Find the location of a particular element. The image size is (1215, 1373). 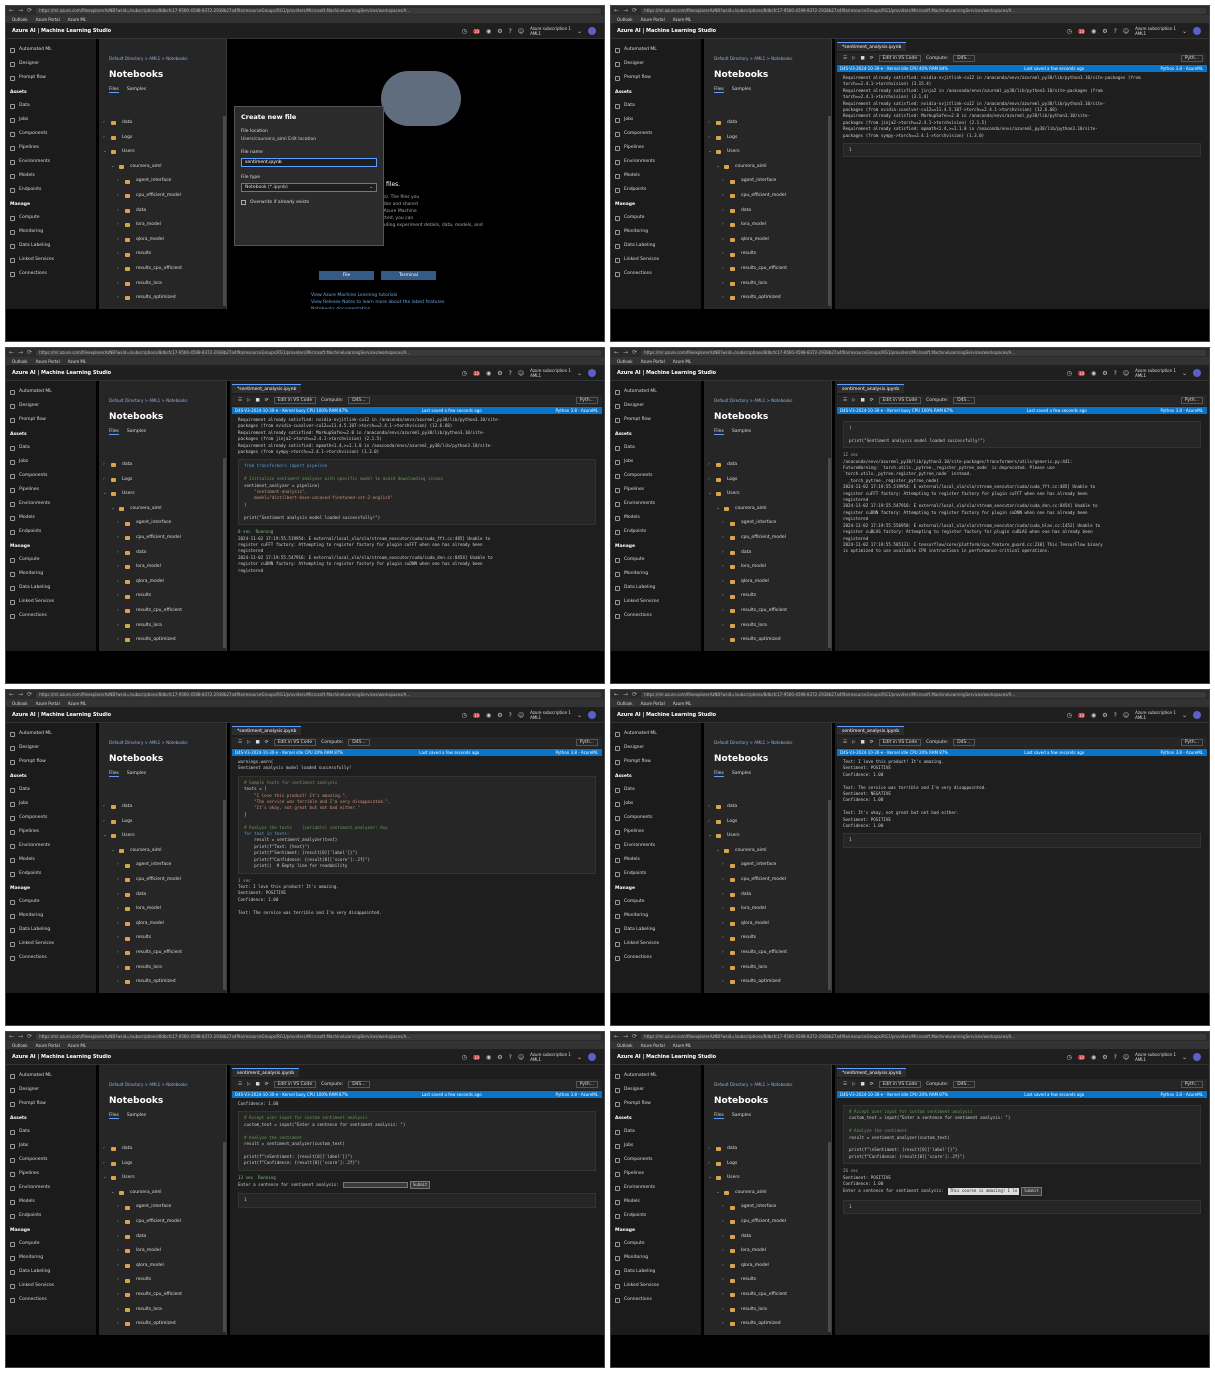

terminal-button: Terminal is located at coordinates (408, 275).